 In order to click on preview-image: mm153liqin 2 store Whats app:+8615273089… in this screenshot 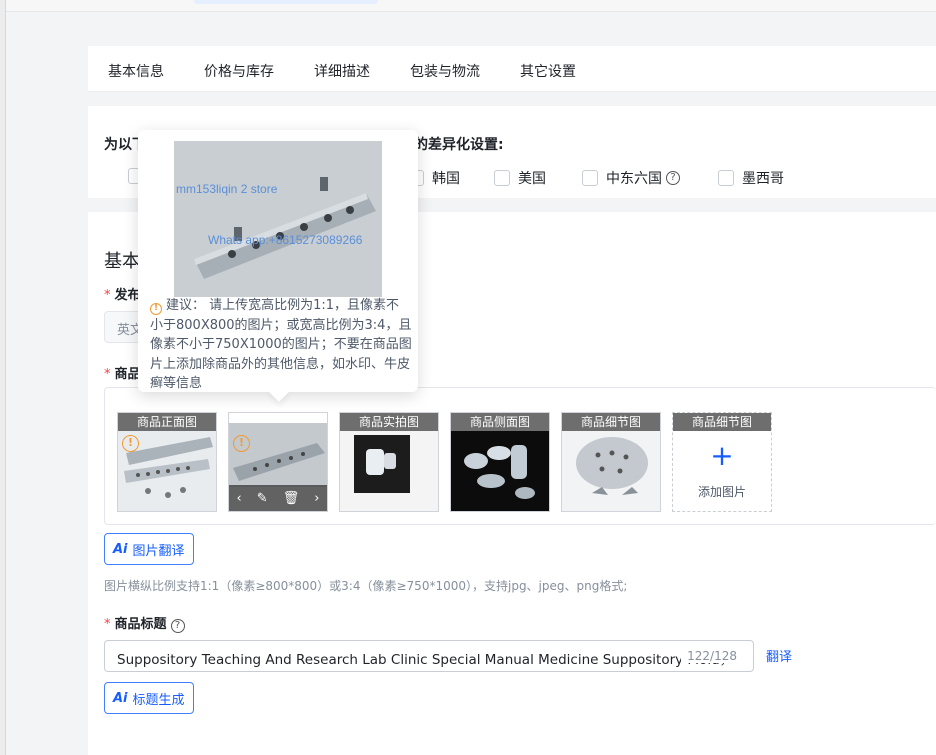, I will do `click(278, 219)`.